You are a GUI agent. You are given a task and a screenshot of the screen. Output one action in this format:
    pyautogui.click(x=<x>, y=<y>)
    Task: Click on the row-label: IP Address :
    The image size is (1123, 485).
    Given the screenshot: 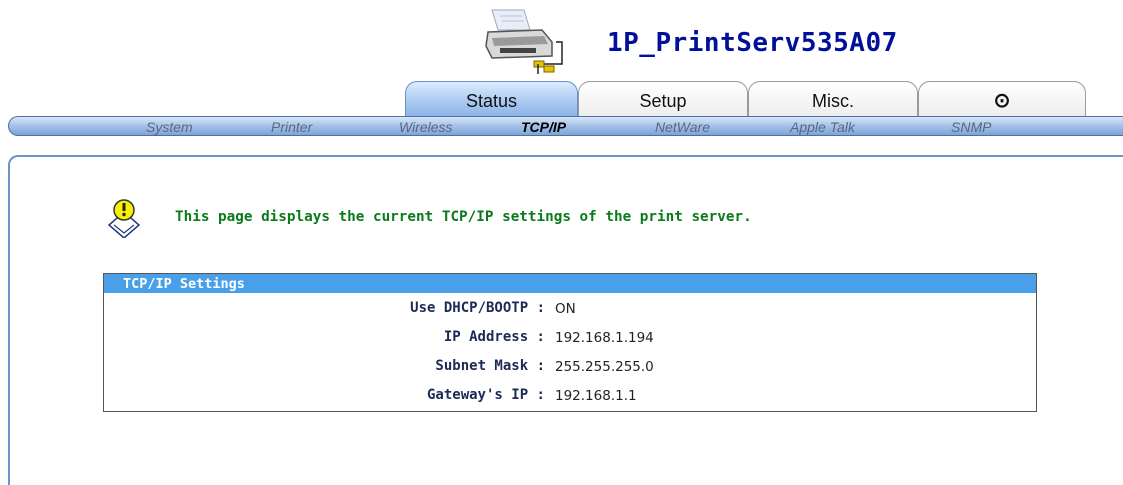 What is the action you would take?
    pyautogui.click(x=494, y=337)
    